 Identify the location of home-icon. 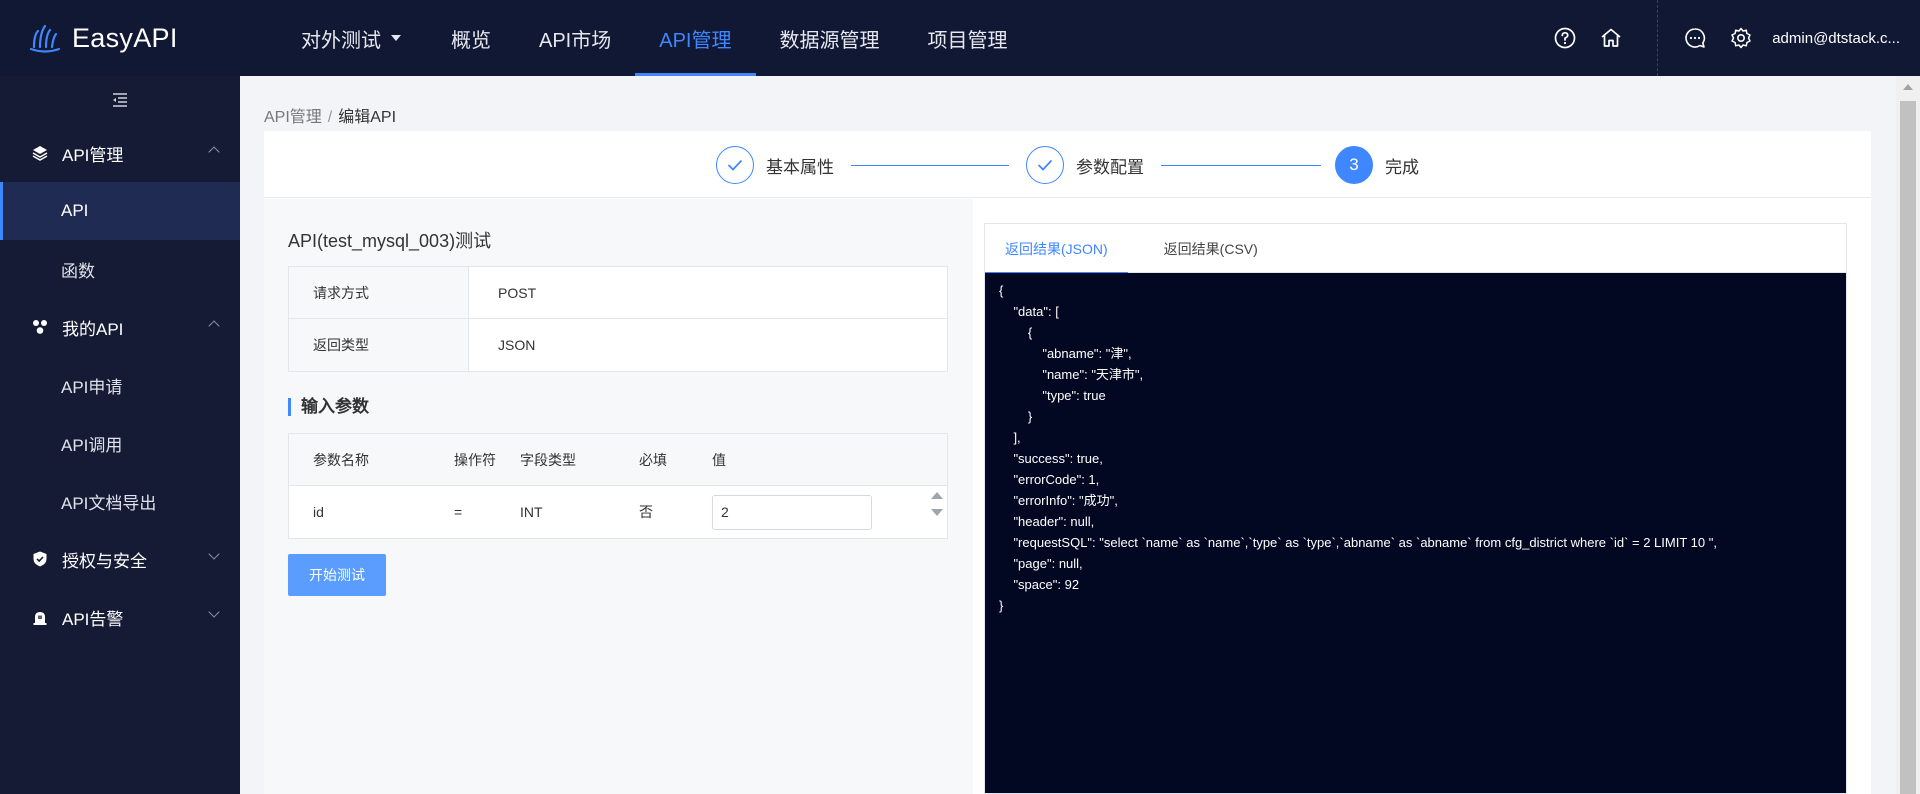
(1611, 38).